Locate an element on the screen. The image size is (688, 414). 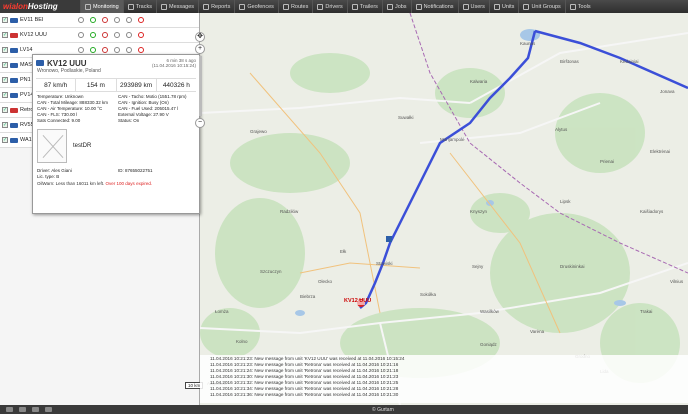
city-label: Varėna is located at coordinates (537, 331).